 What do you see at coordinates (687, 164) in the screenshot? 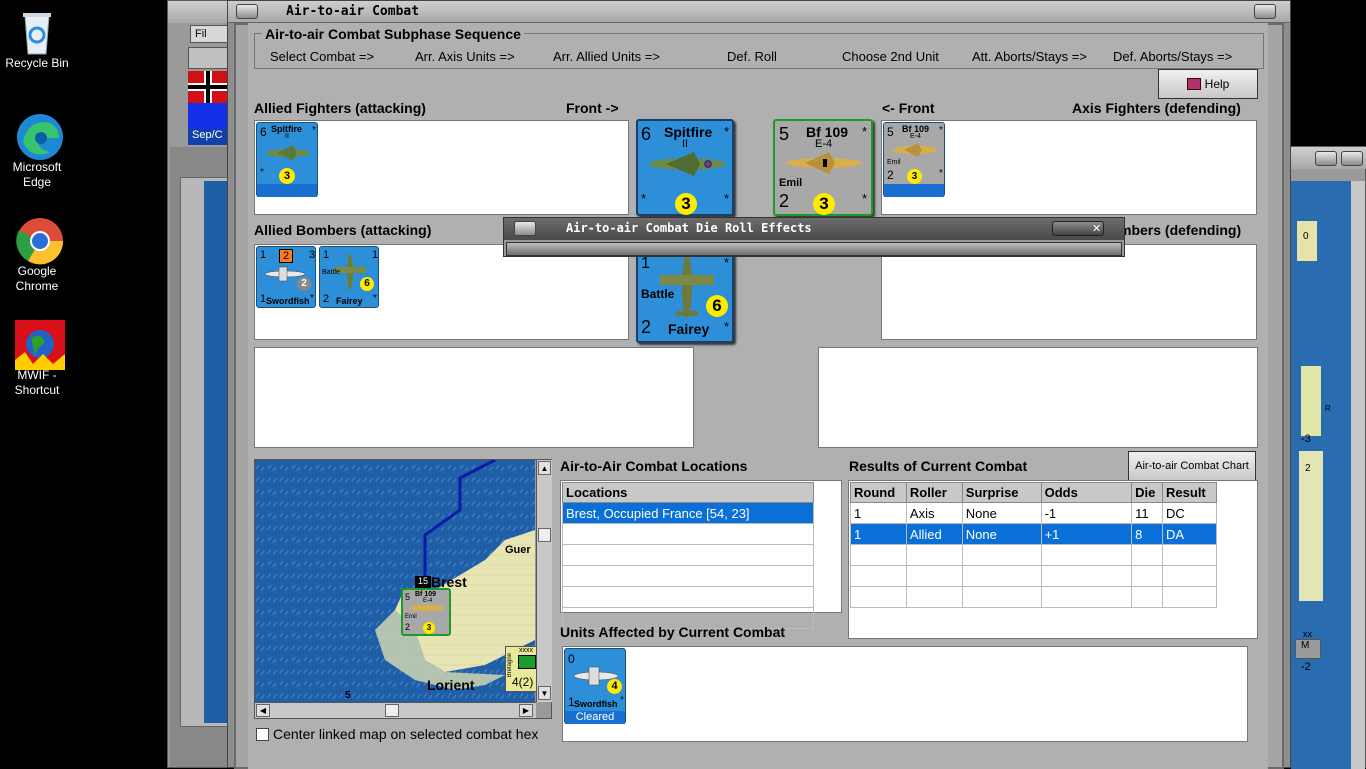
I see `spitfire-plane-icon` at bounding box center [687, 164].